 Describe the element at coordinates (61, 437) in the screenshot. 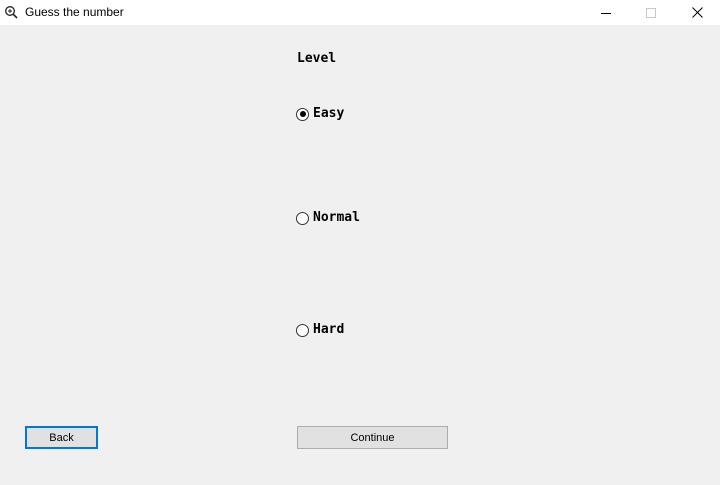

I see `back-button: Back` at that location.